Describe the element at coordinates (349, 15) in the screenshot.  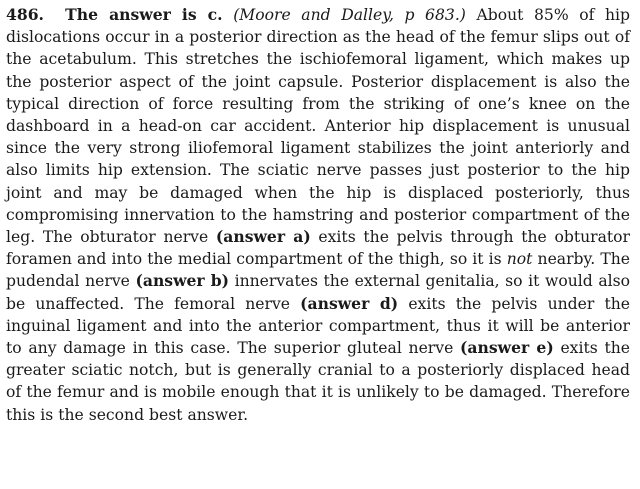
I see `citation: (Moore and Dalley, p 683.)` at that location.